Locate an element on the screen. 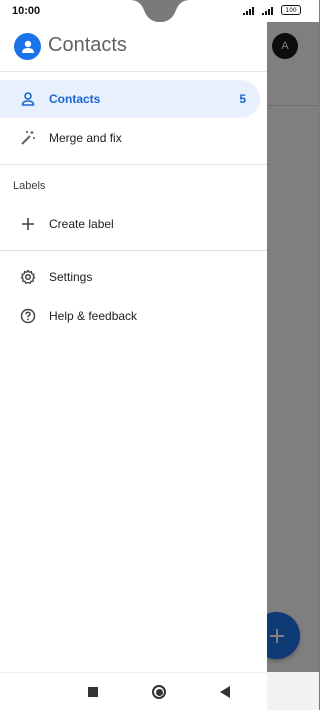  create-label-button: Create label is located at coordinates (130, 224).